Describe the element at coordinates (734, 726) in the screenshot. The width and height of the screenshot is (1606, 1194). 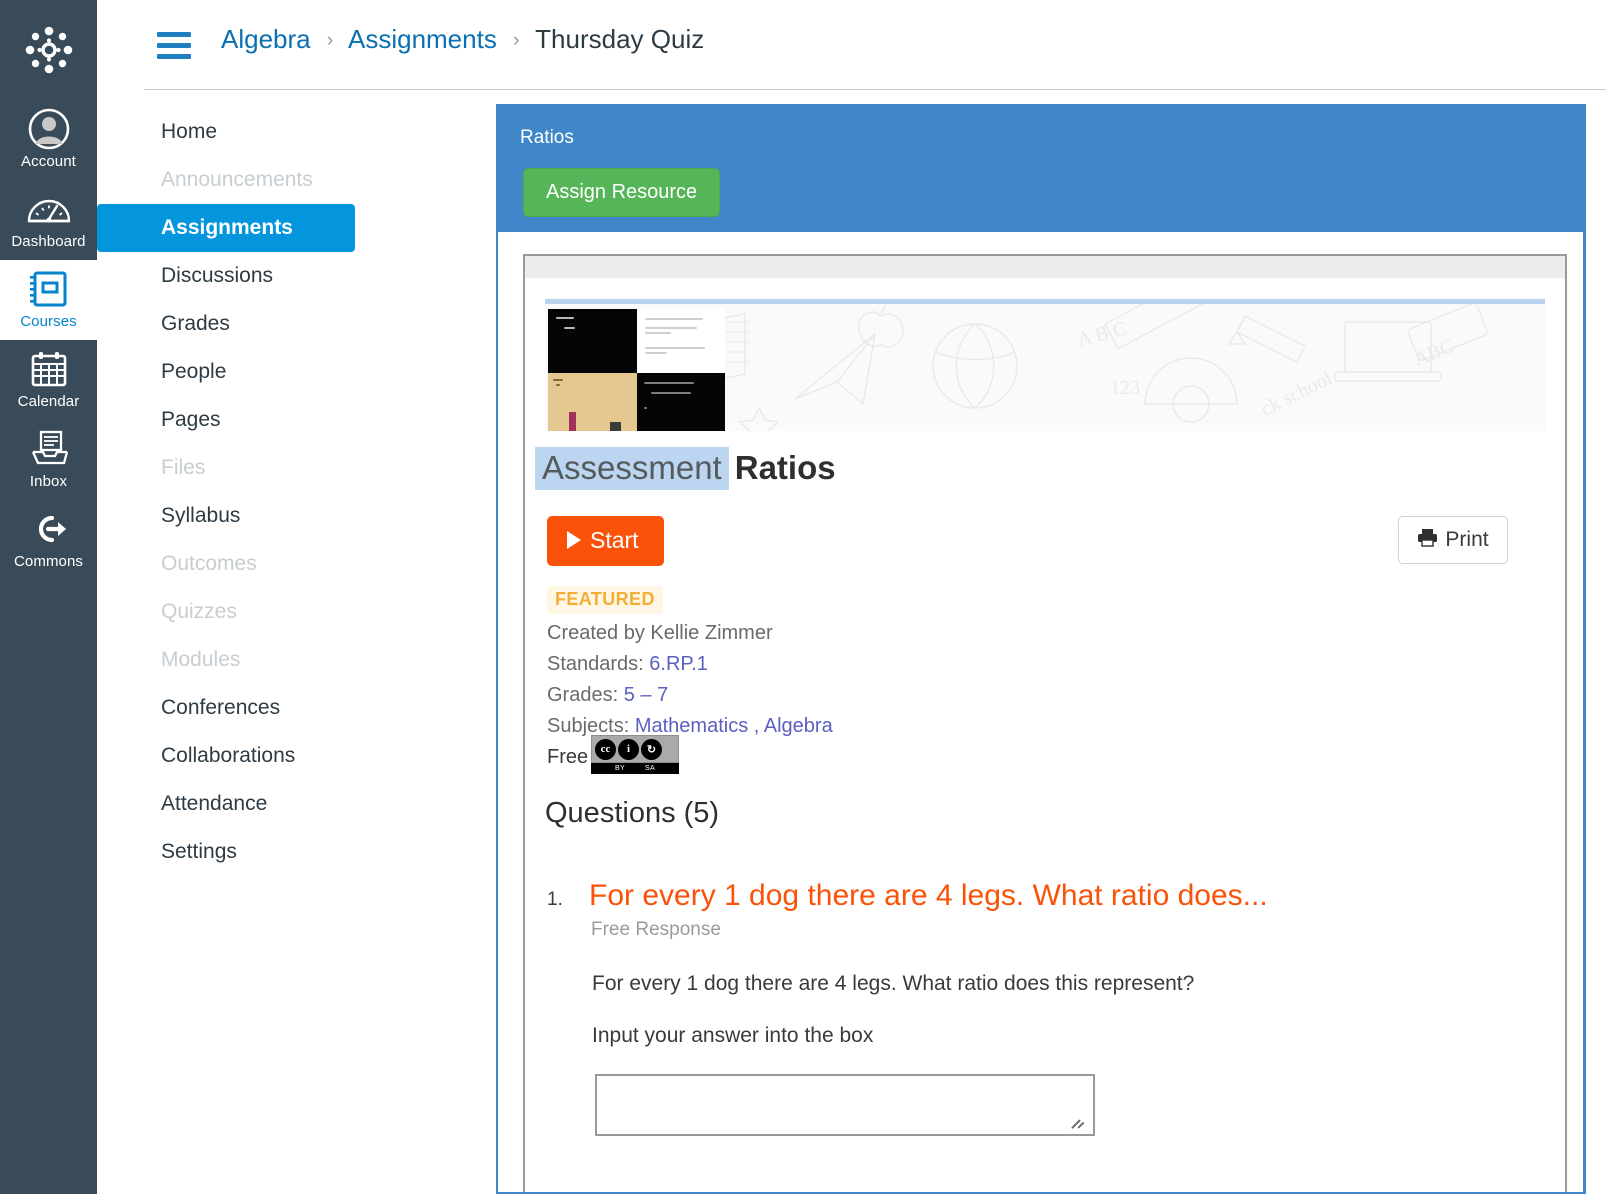
I see `meta-subjects-value: Mathematics , Algebra` at that location.